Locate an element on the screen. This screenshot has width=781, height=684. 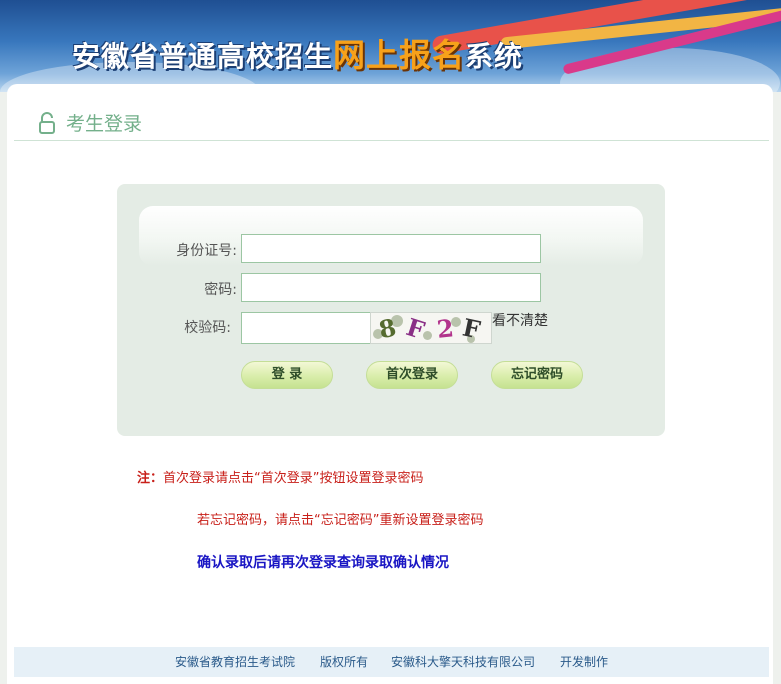
captcha-input is located at coordinates (306, 328).